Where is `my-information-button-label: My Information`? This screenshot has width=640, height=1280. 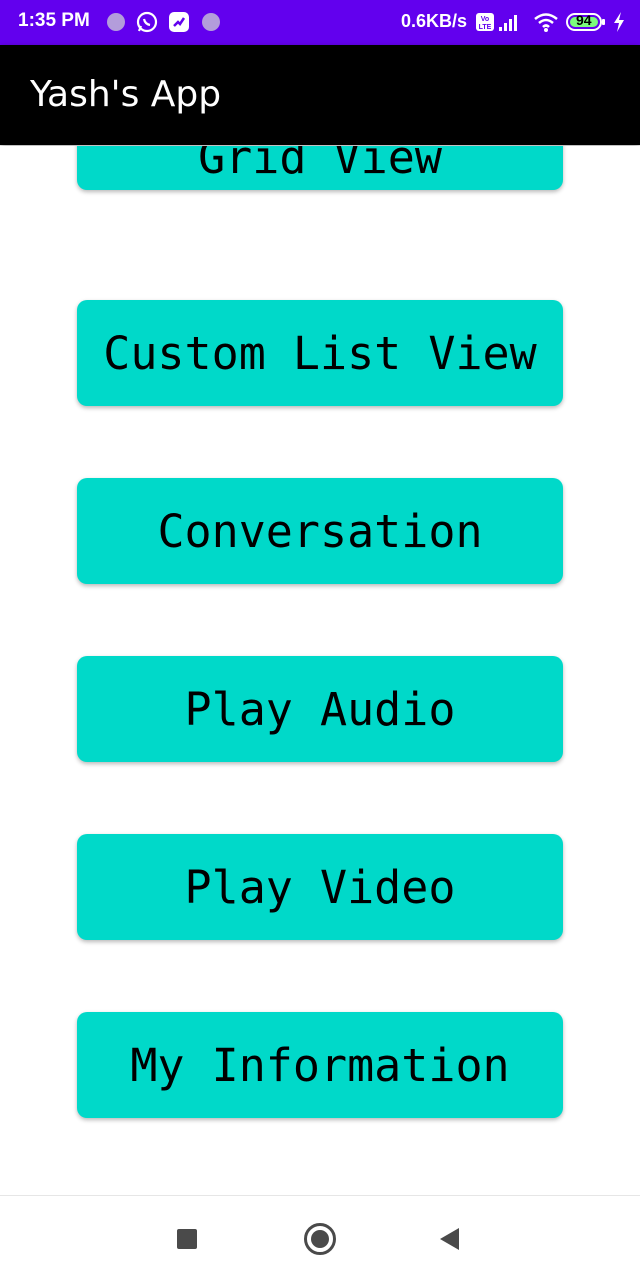 my-information-button-label: My Information is located at coordinates (320, 1065).